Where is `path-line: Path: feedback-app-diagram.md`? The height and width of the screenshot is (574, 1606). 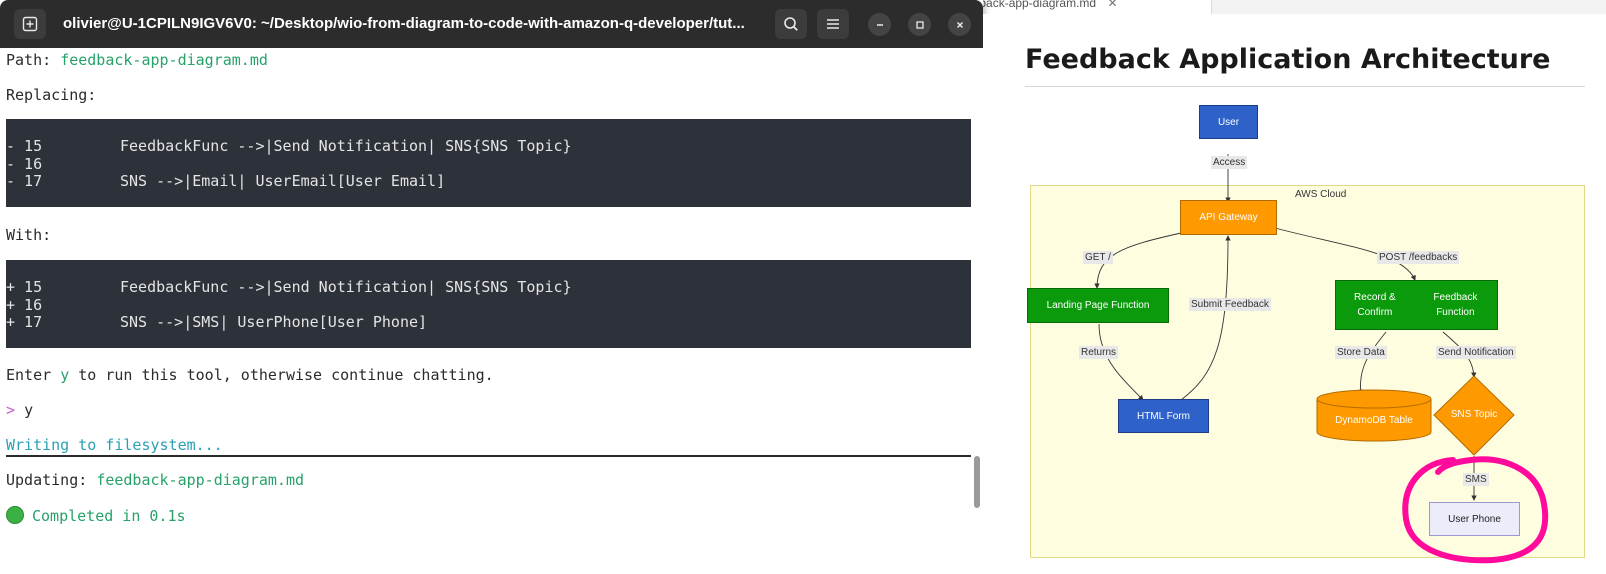 path-line: Path: feedback-app-diagram.md is located at coordinates (137, 60).